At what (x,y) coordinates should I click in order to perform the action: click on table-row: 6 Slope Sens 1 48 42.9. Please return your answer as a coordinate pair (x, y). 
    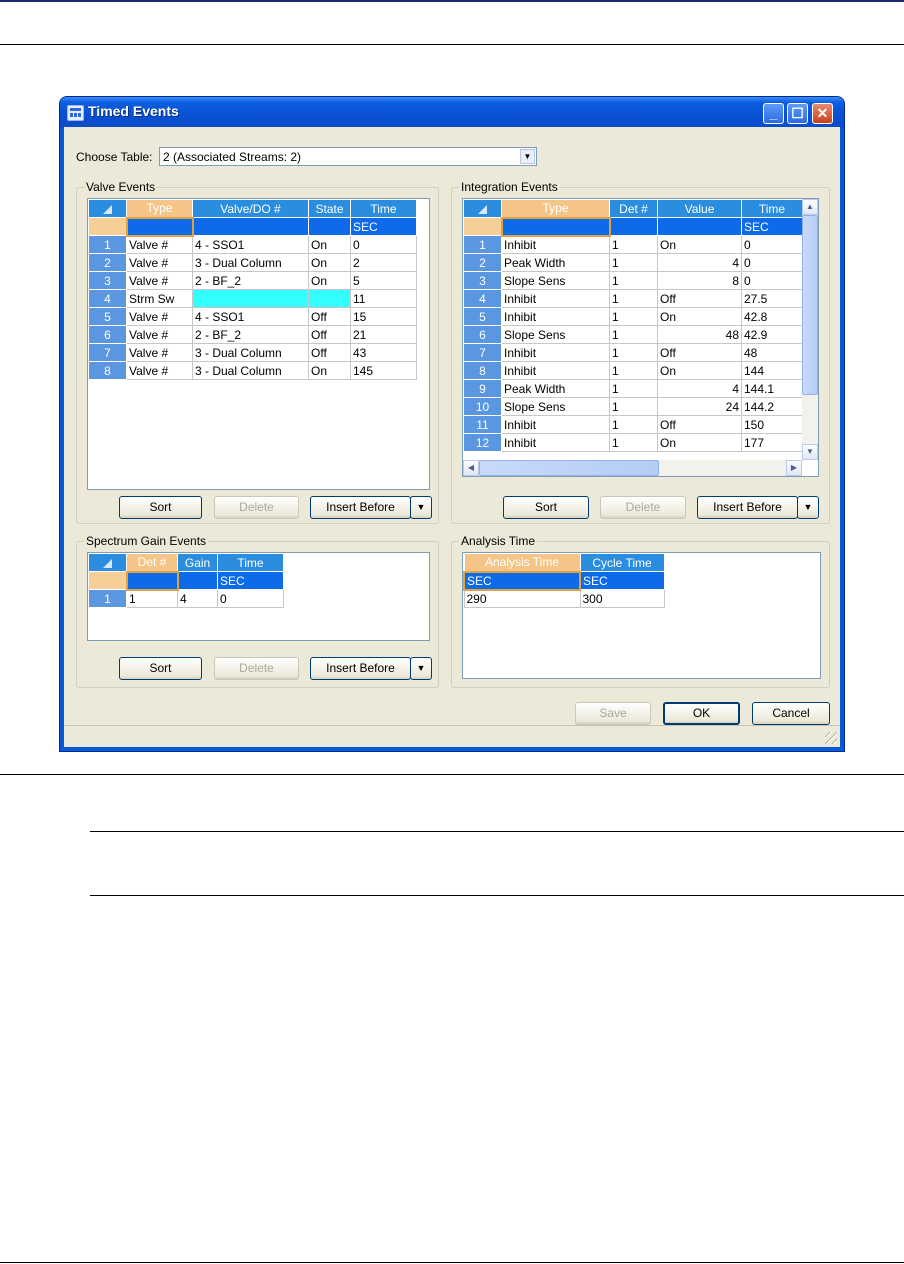
    Looking at the image, I should click on (633, 334).